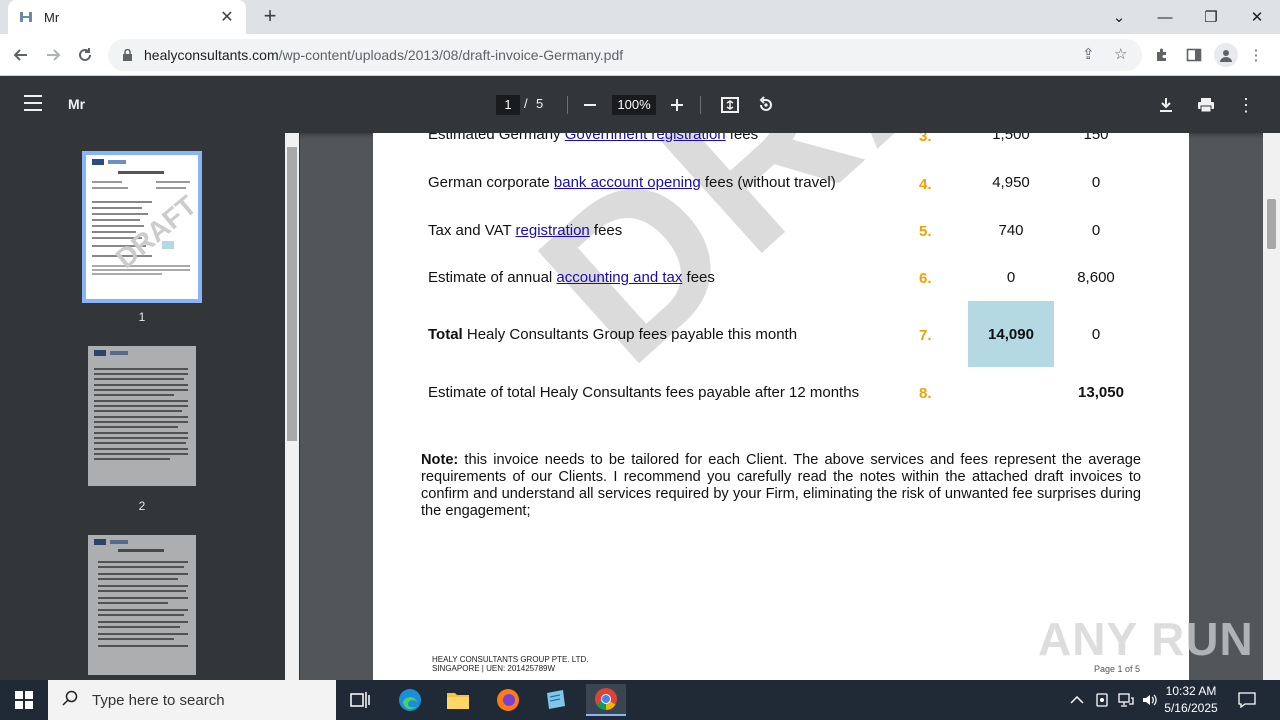  Describe the element at coordinates (1246, 105) in the screenshot. I see `more-options-icon: ⋮` at that location.